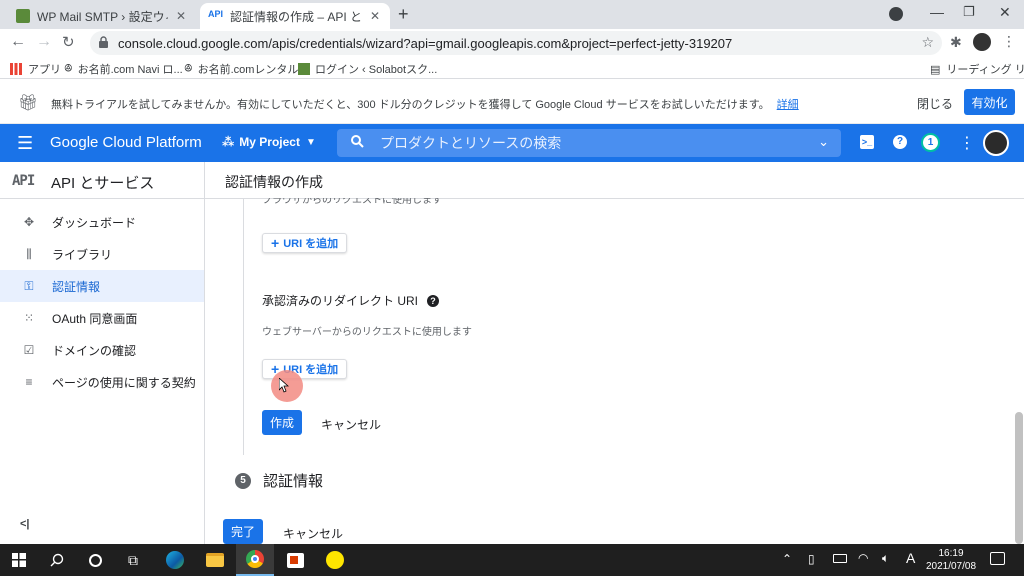 The height and width of the screenshot is (576, 1024). What do you see at coordinates (811, 559) in the screenshot?
I see `device-icon: ▯` at bounding box center [811, 559].